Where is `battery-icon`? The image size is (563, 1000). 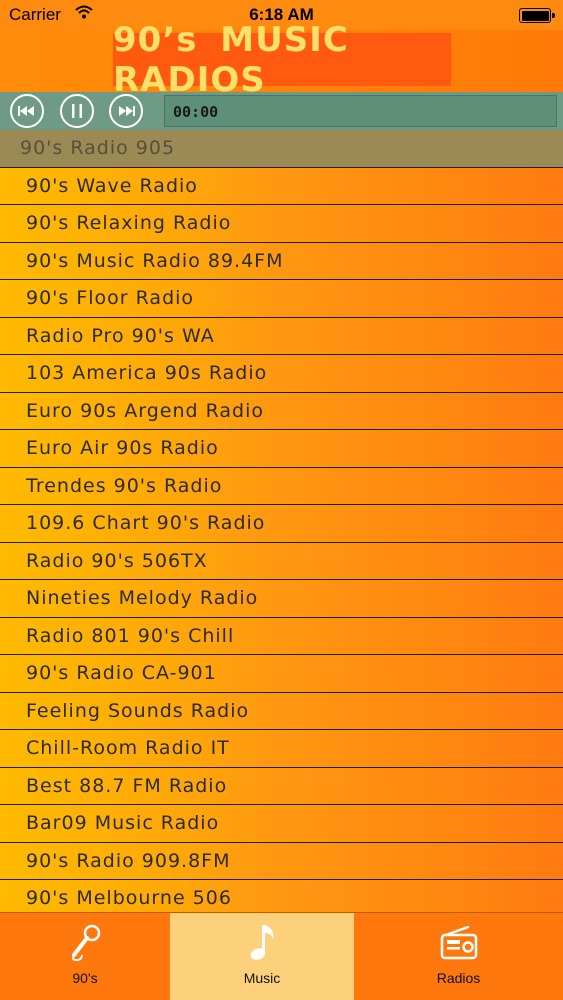
battery-icon is located at coordinates (537, 15).